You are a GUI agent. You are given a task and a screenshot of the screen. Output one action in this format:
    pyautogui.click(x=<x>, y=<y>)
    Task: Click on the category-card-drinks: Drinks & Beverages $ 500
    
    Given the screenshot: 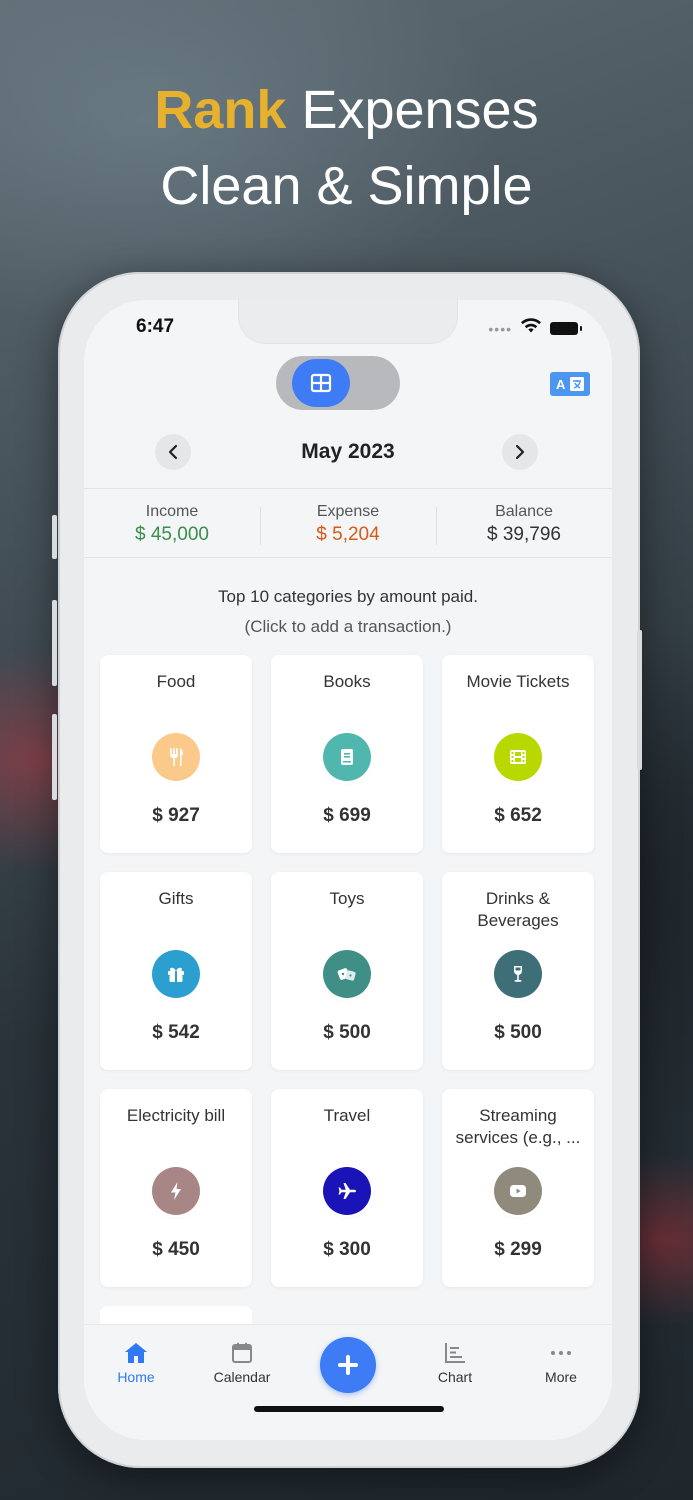 What is the action you would take?
    pyautogui.click(x=518, y=971)
    